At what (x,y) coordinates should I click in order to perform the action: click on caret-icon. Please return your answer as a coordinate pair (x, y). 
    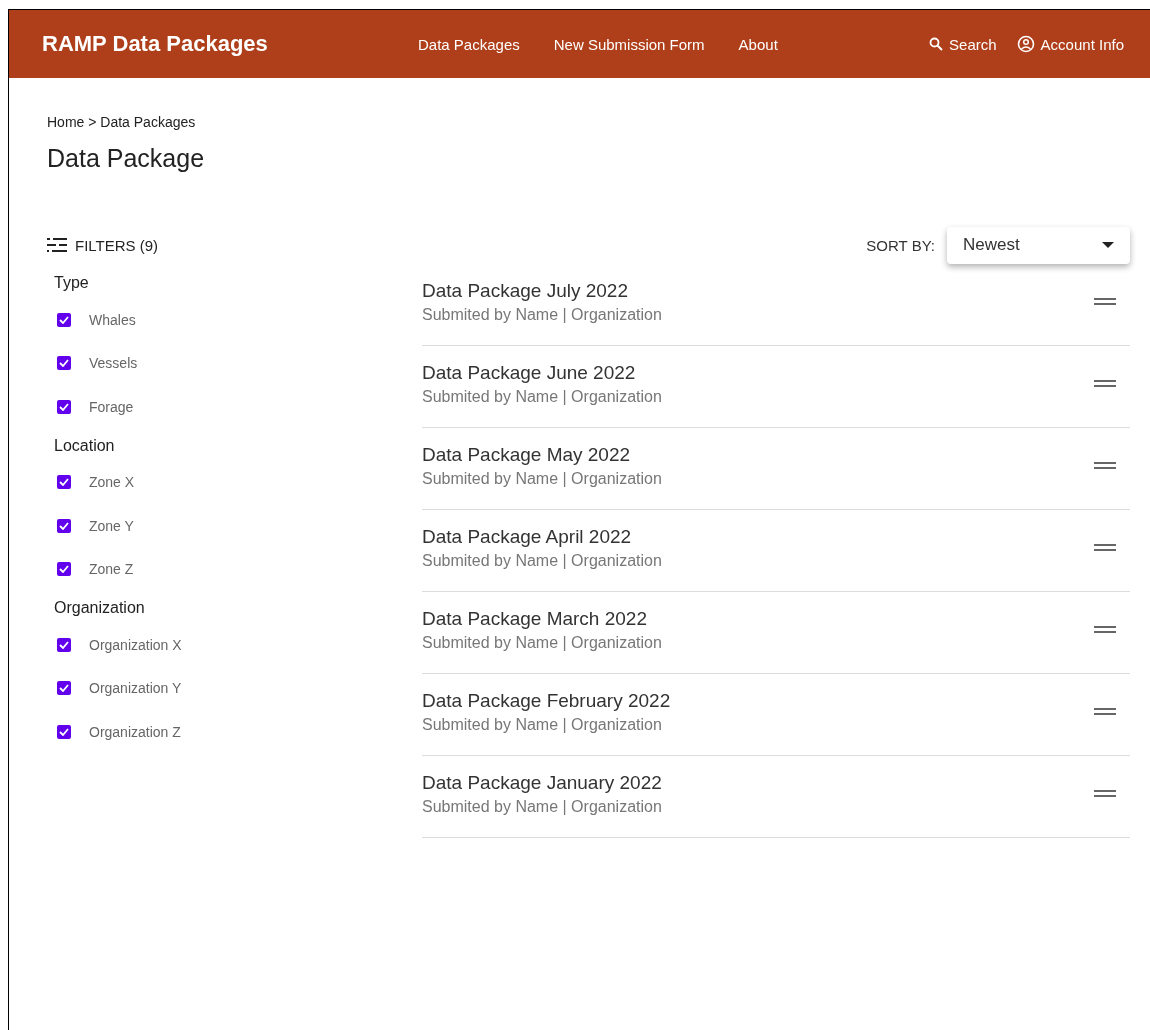
    Looking at the image, I should click on (1108, 245).